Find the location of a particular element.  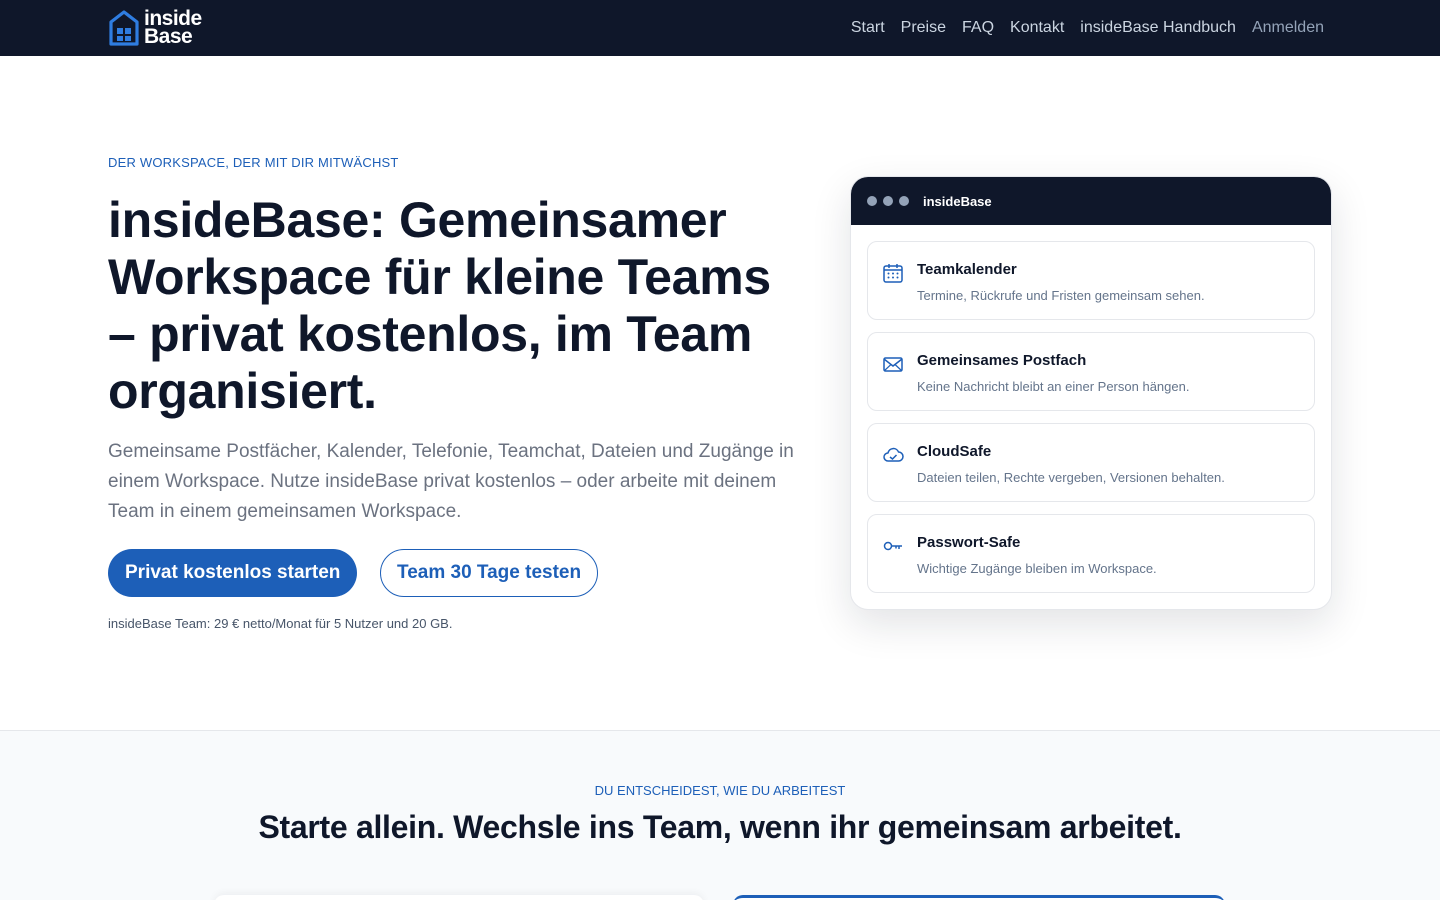

nav-link-faq: FAQ is located at coordinates (978, 28).